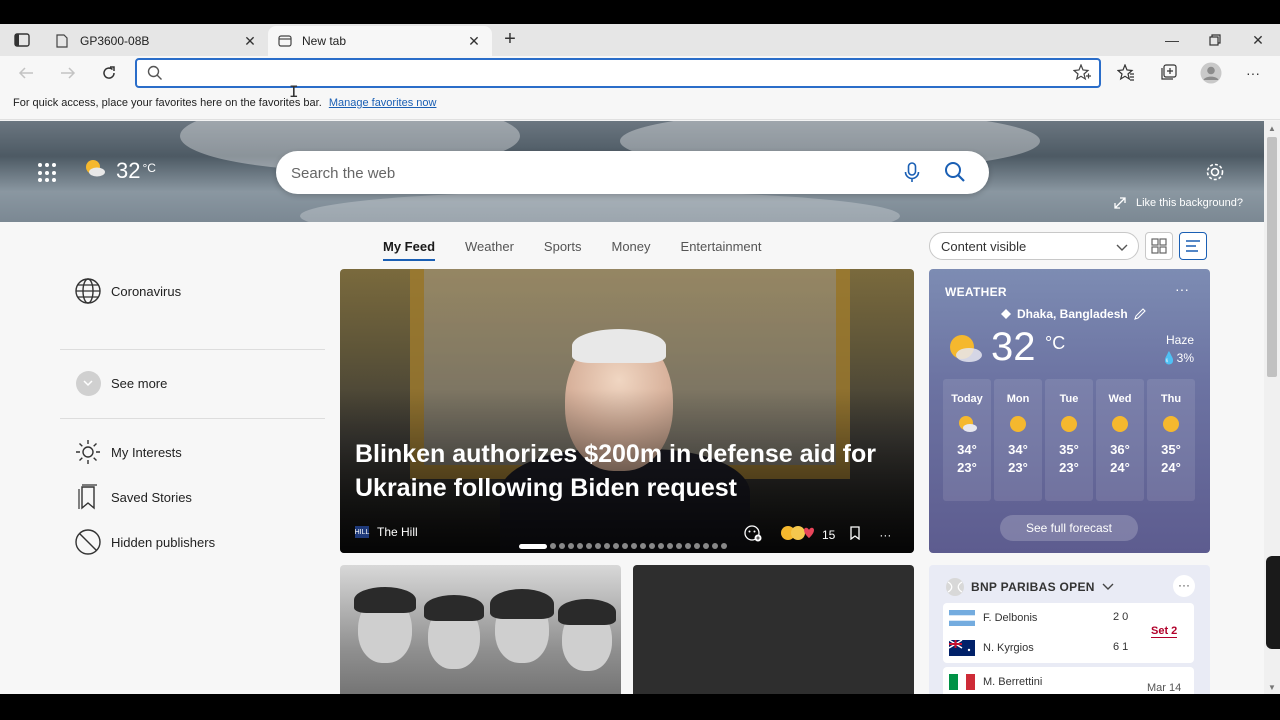 The height and width of the screenshot is (720, 1280). What do you see at coordinates (1258, 40) in the screenshot?
I see `close-window-button: ✕` at bounding box center [1258, 40].